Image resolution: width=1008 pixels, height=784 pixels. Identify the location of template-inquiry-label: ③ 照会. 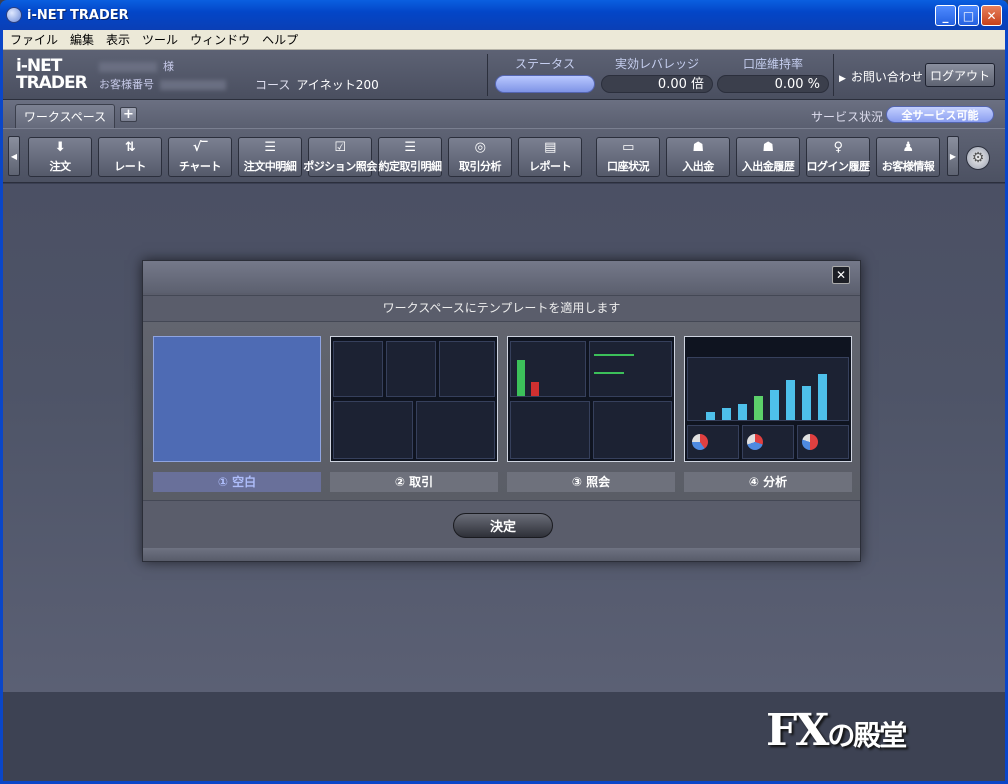
(591, 482).